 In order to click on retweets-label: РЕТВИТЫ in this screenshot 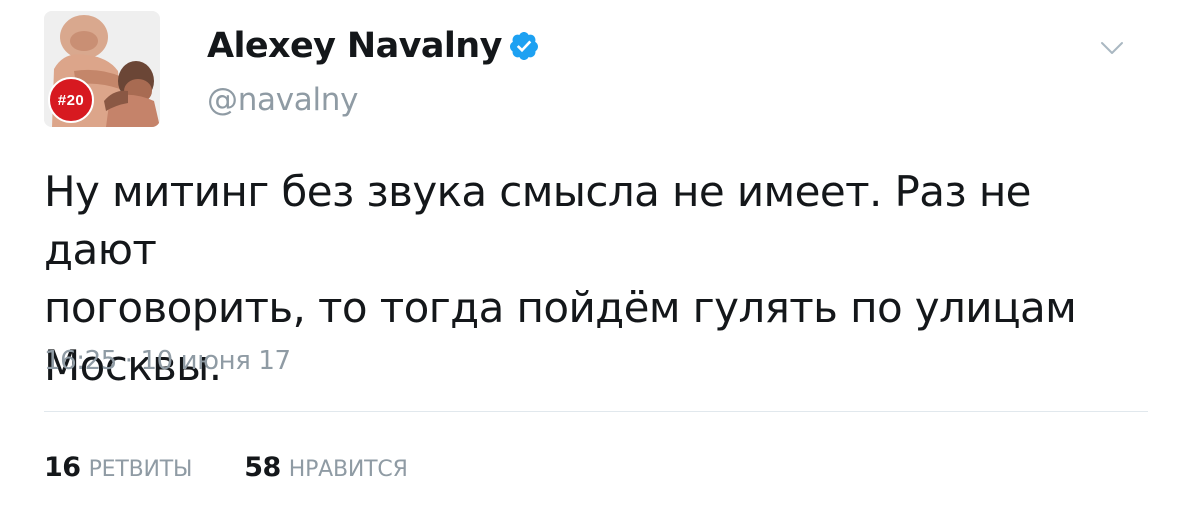, I will do `click(140, 469)`.